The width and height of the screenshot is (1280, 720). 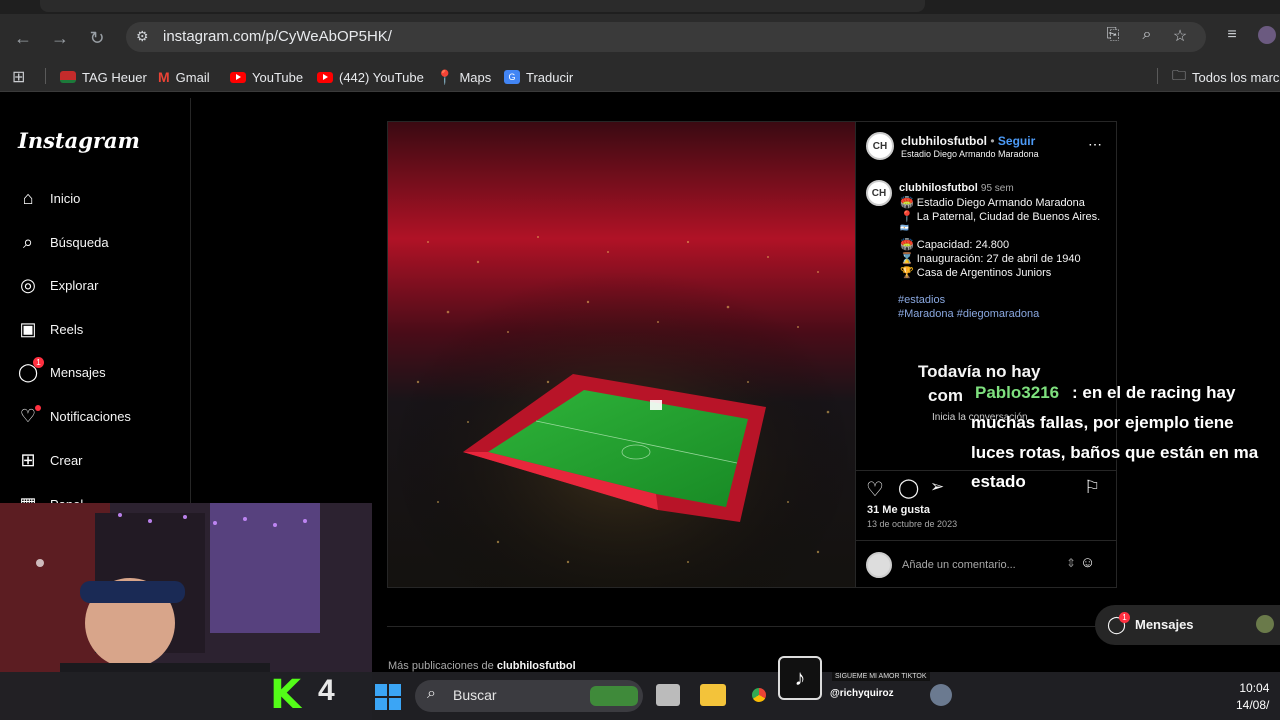 What do you see at coordinates (614, 696) in the screenshot?
I see `search-highlight-icon` at bounding box center [614, 696].